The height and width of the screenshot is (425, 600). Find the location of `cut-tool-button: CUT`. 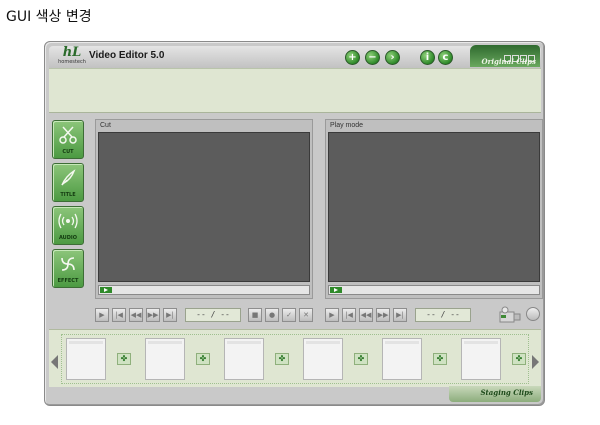

cut-tool-button: CUT is located at coordinates (68, 139).